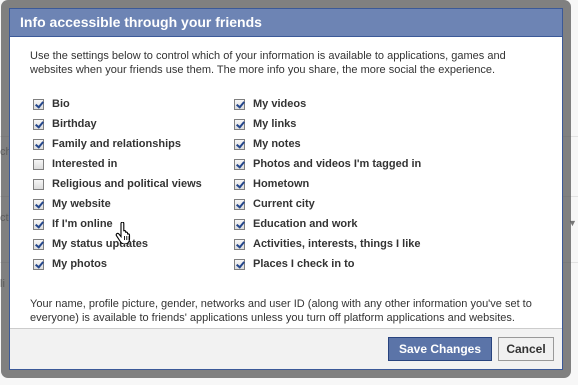  I want to click on option-label: My links, so click(275, 124).